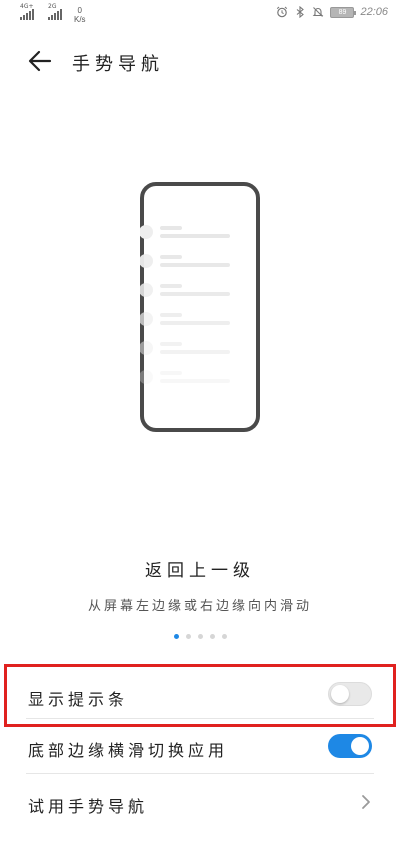 This screenshot has width=400, height=866. I want to click on status-bar: 4G+ 2G 0 K/s 89 22:06, so click(200, 16).